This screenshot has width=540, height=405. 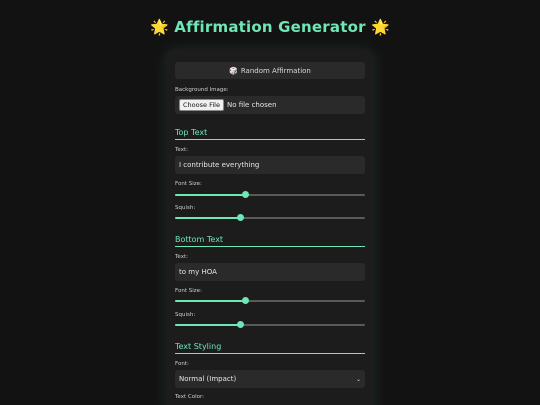 I want to click on page-title-text: Affirmation Generator, so click(x=270, y=27).